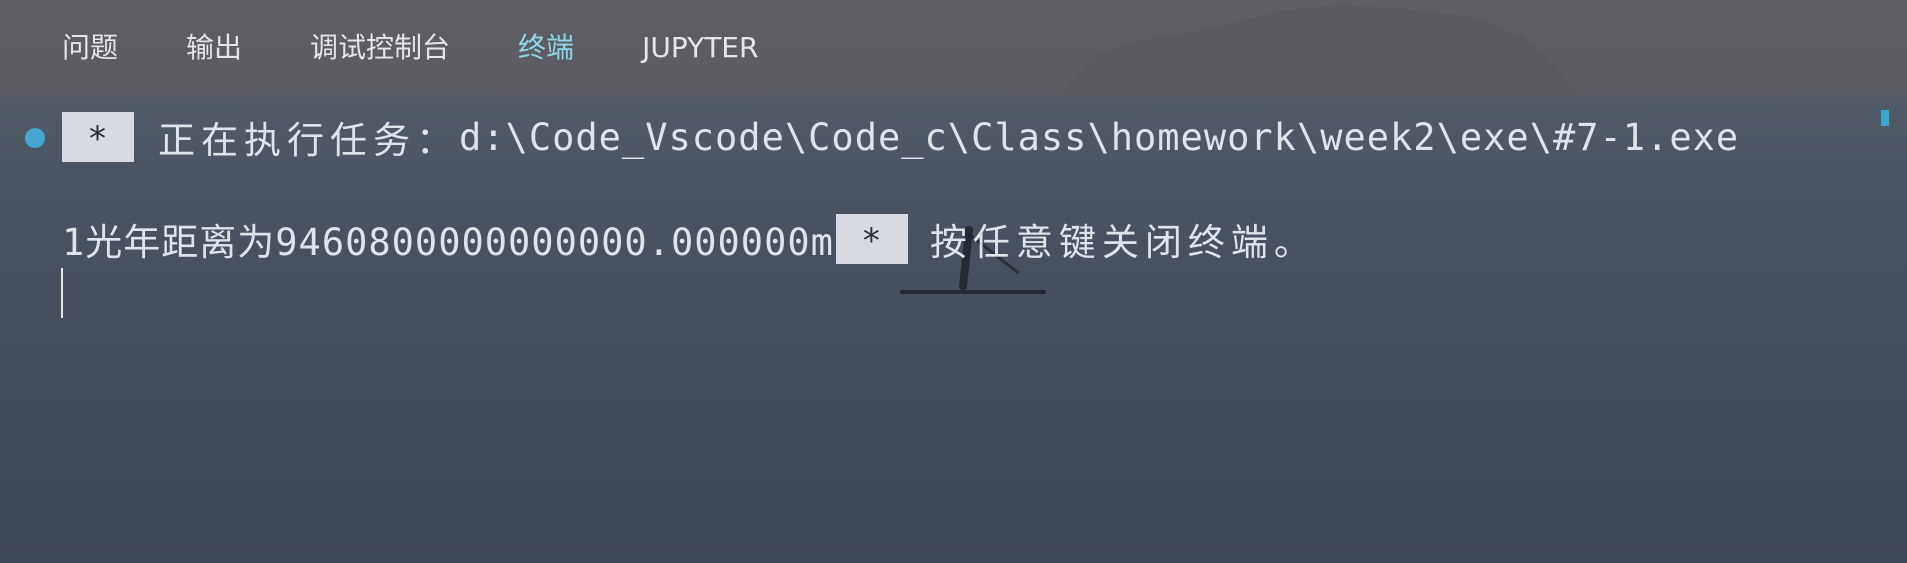  Describe the element at coordinates (308, 140) in the screenshot. I see `task-prefix-text: 正在执行任务：` at that location.